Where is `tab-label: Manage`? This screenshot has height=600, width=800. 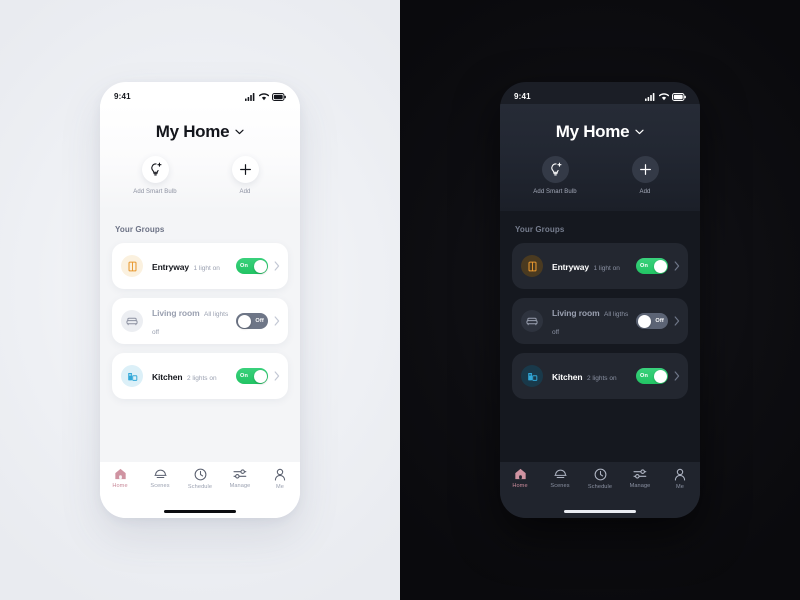 tab-label: Manage is located at coordinates (240, 486).